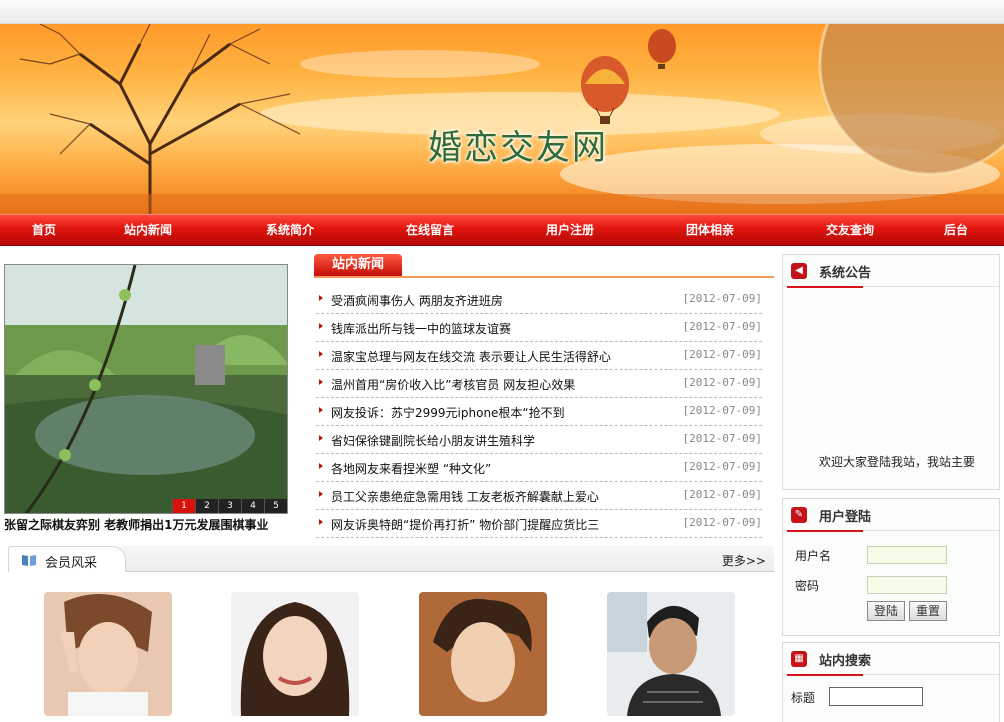 This screenshot has width=1004, height=722. Describe the element at coordinates (539, 440) in the screenshot. I see `news-item: 省妇保徐键副院长给小朋友讲生殖科学 [2012-07-09]` at that location.